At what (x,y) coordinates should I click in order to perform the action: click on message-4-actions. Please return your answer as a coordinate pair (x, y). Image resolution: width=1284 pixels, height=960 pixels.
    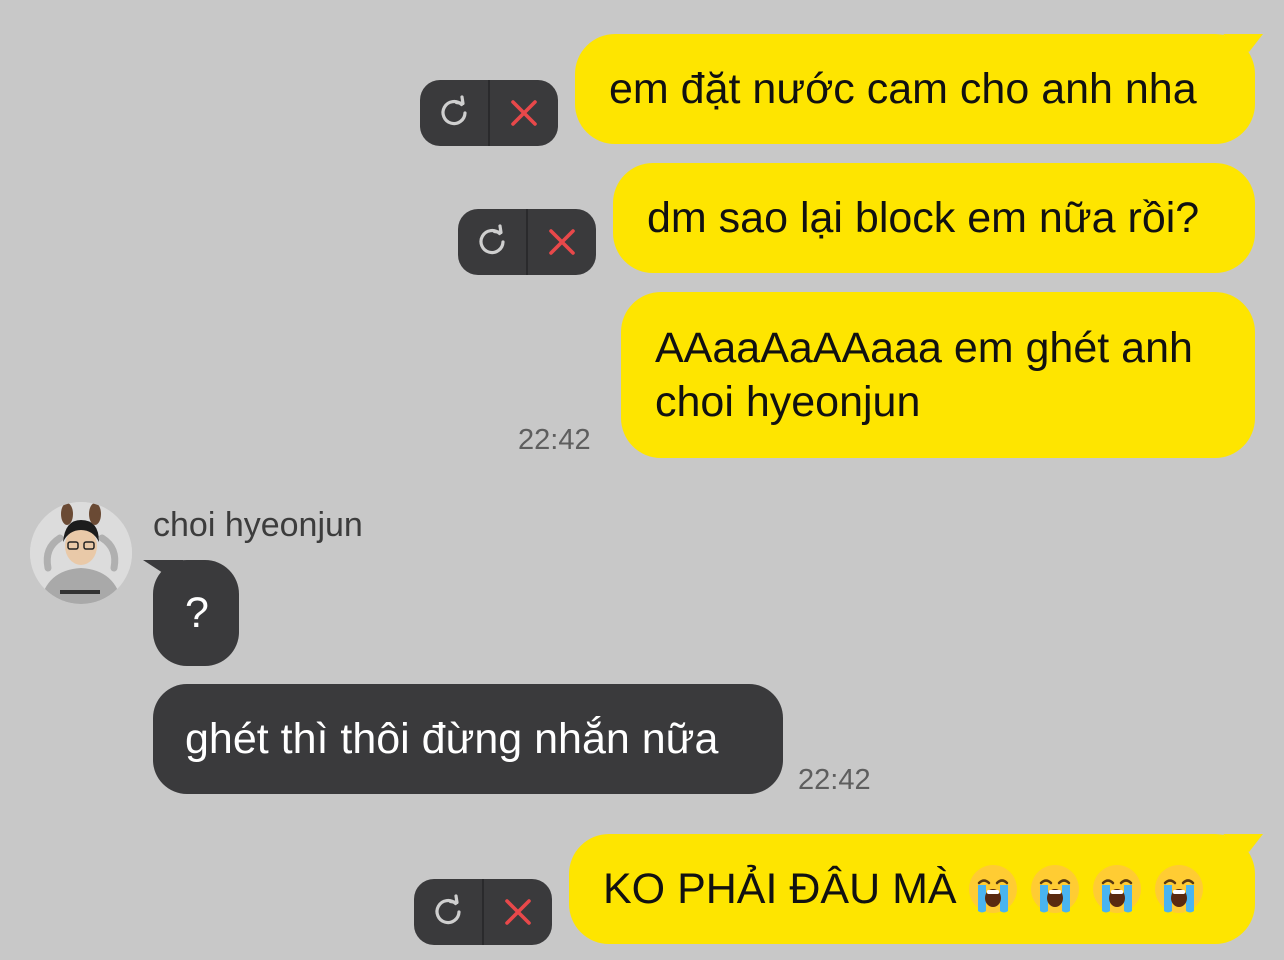
    Looking at the image, I should click on (483, 912).